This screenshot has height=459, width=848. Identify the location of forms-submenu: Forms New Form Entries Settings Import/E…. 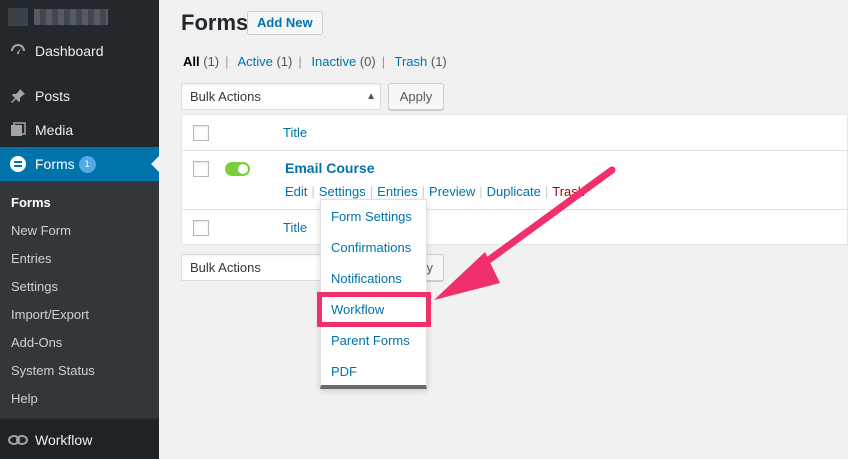
(79, 299).